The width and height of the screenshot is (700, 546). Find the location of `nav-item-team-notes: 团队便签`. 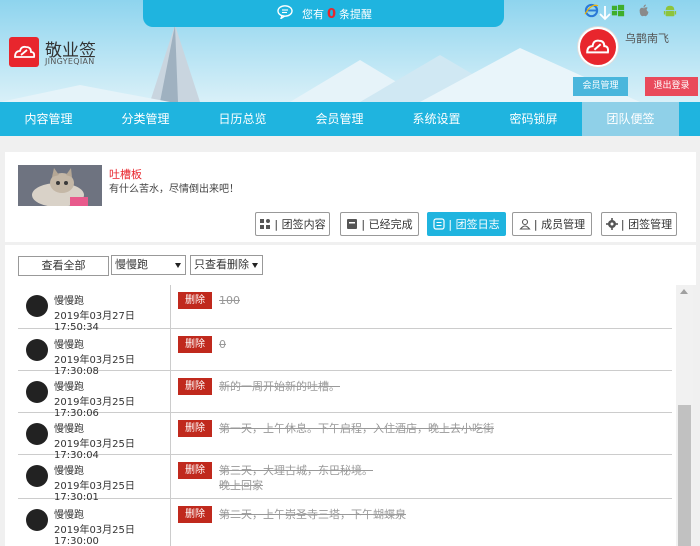

nav-item-team-notes: 团队便签 is located at coordinates (630, 119).